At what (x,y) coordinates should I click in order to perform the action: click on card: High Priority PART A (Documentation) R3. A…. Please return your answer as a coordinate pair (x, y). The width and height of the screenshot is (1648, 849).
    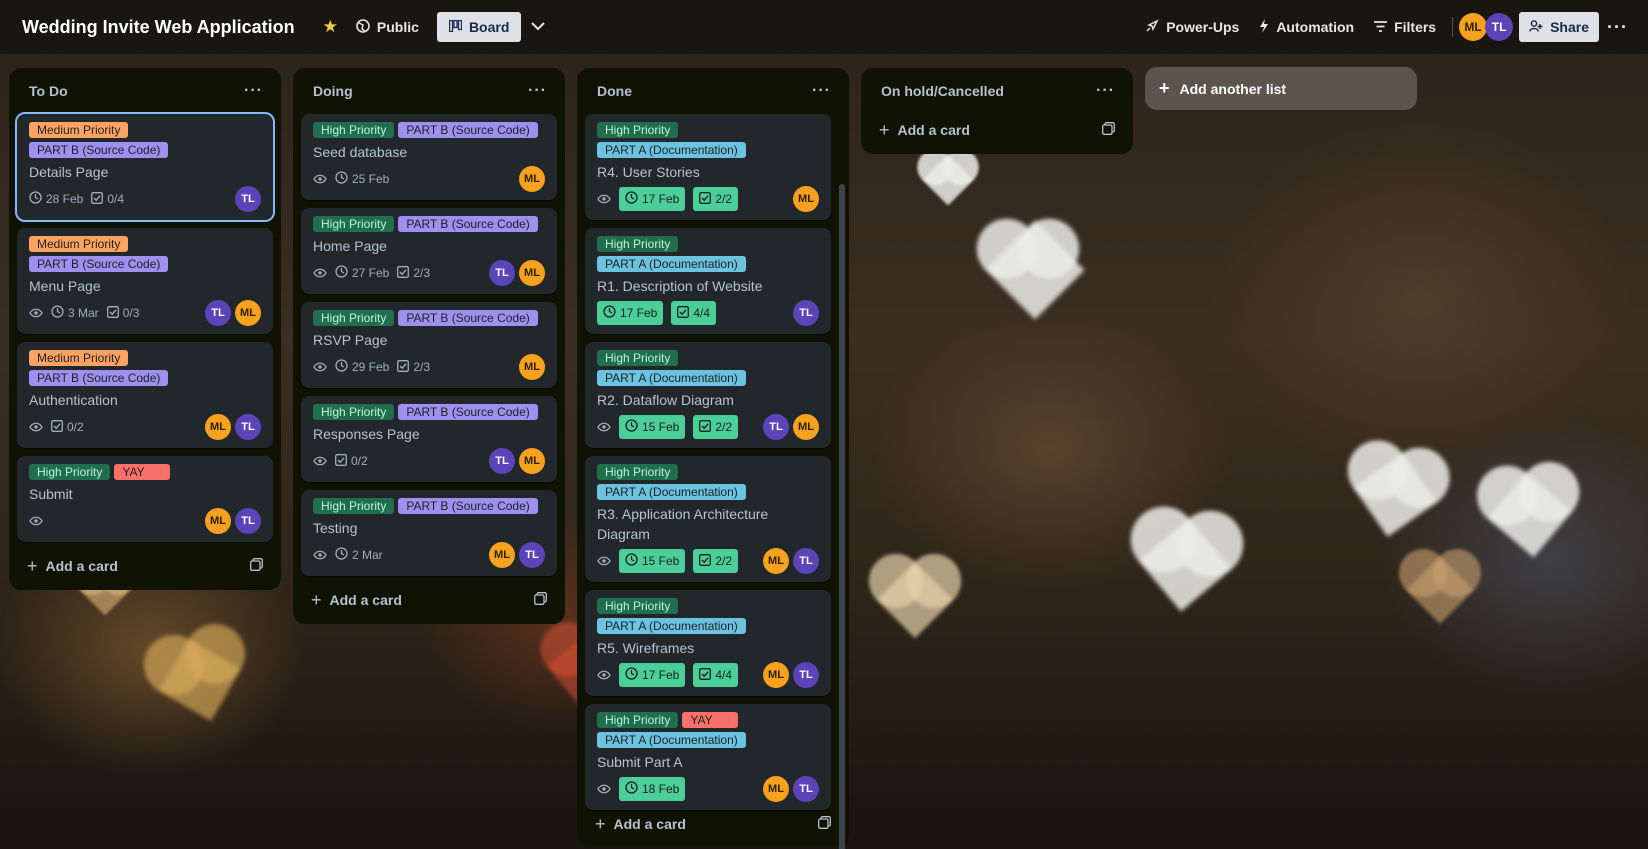
    Looking at the image, I should click on (708, 519).